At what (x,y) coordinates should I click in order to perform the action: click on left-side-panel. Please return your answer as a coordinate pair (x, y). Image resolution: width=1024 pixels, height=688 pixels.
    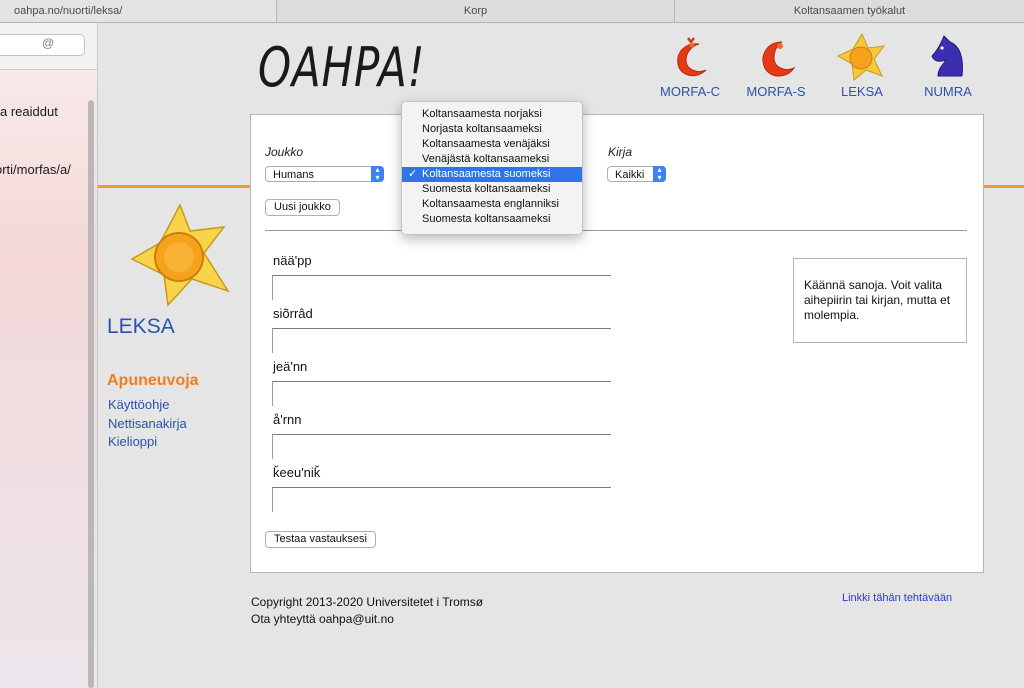
    Looking at the image, I should click on (49, 355).